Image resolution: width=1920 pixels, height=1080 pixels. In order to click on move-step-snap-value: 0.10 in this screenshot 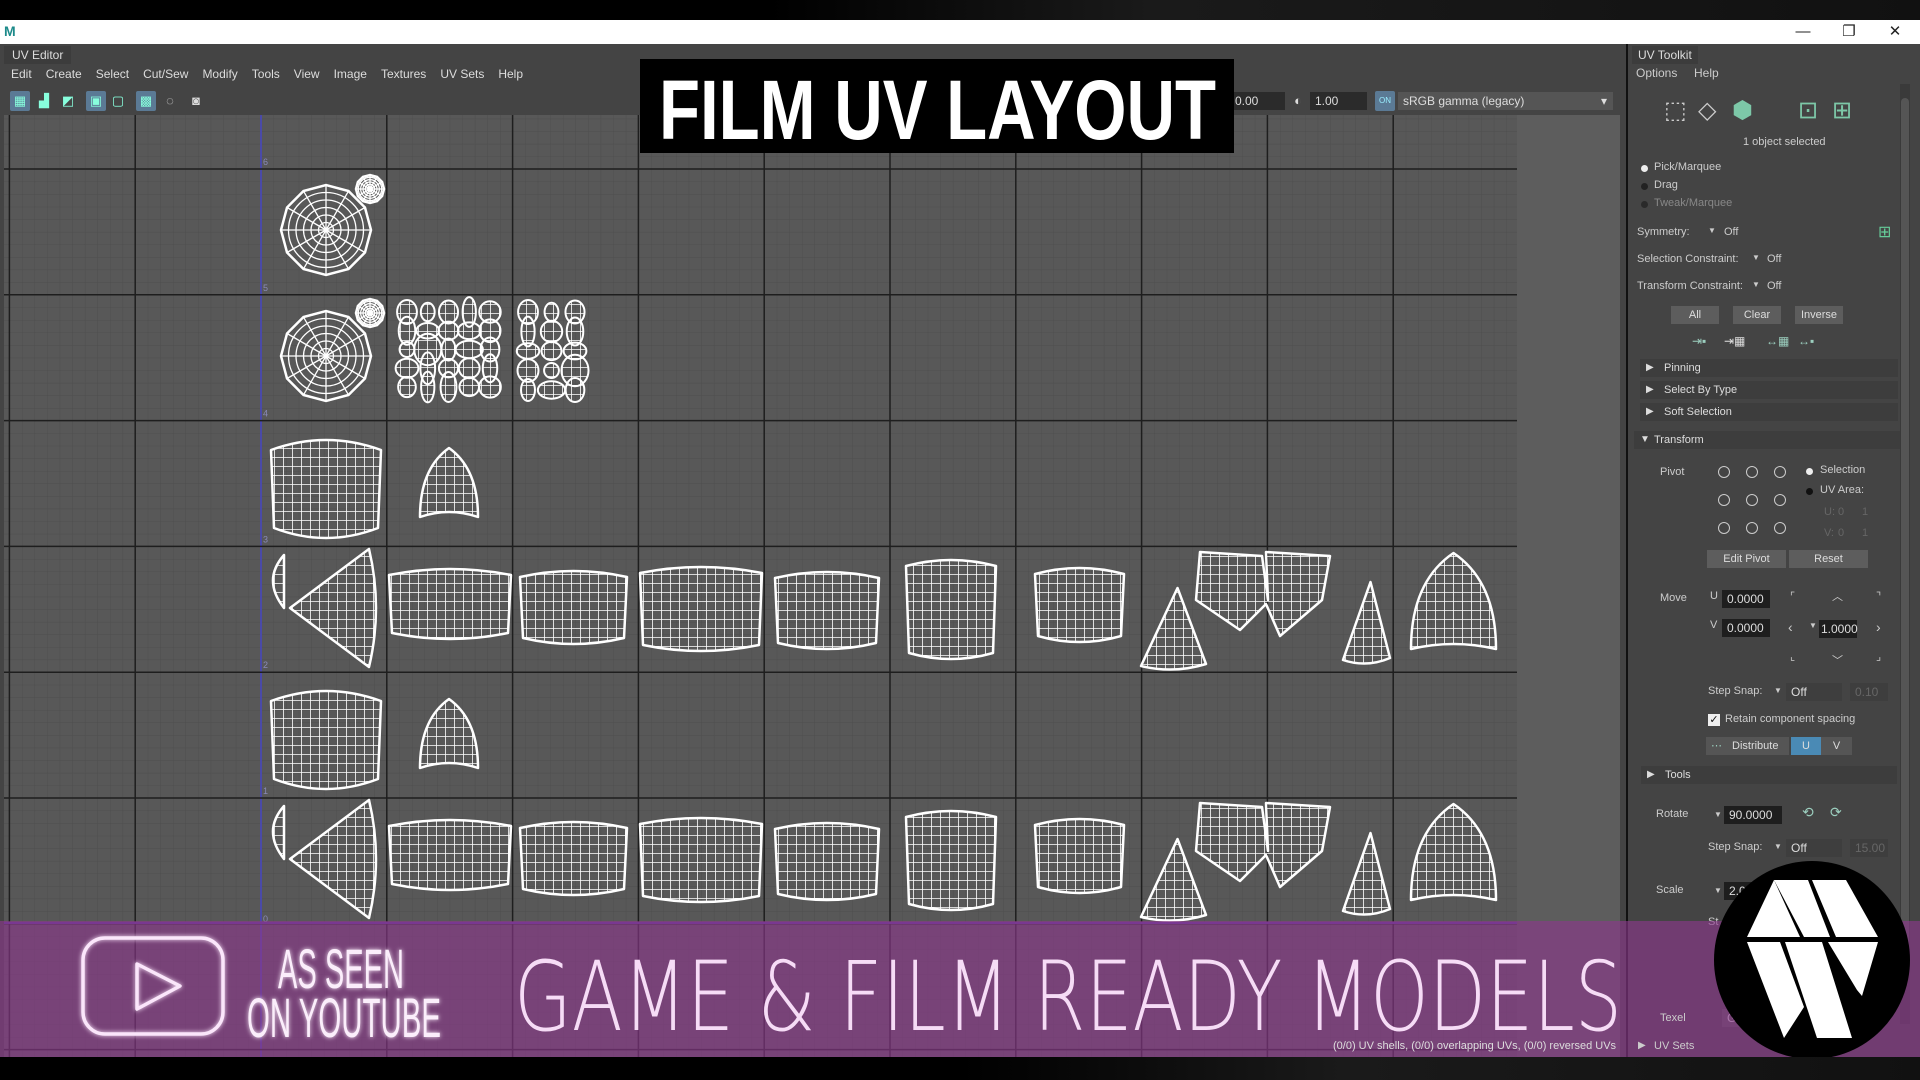, I will do `click(1869, 692)`.